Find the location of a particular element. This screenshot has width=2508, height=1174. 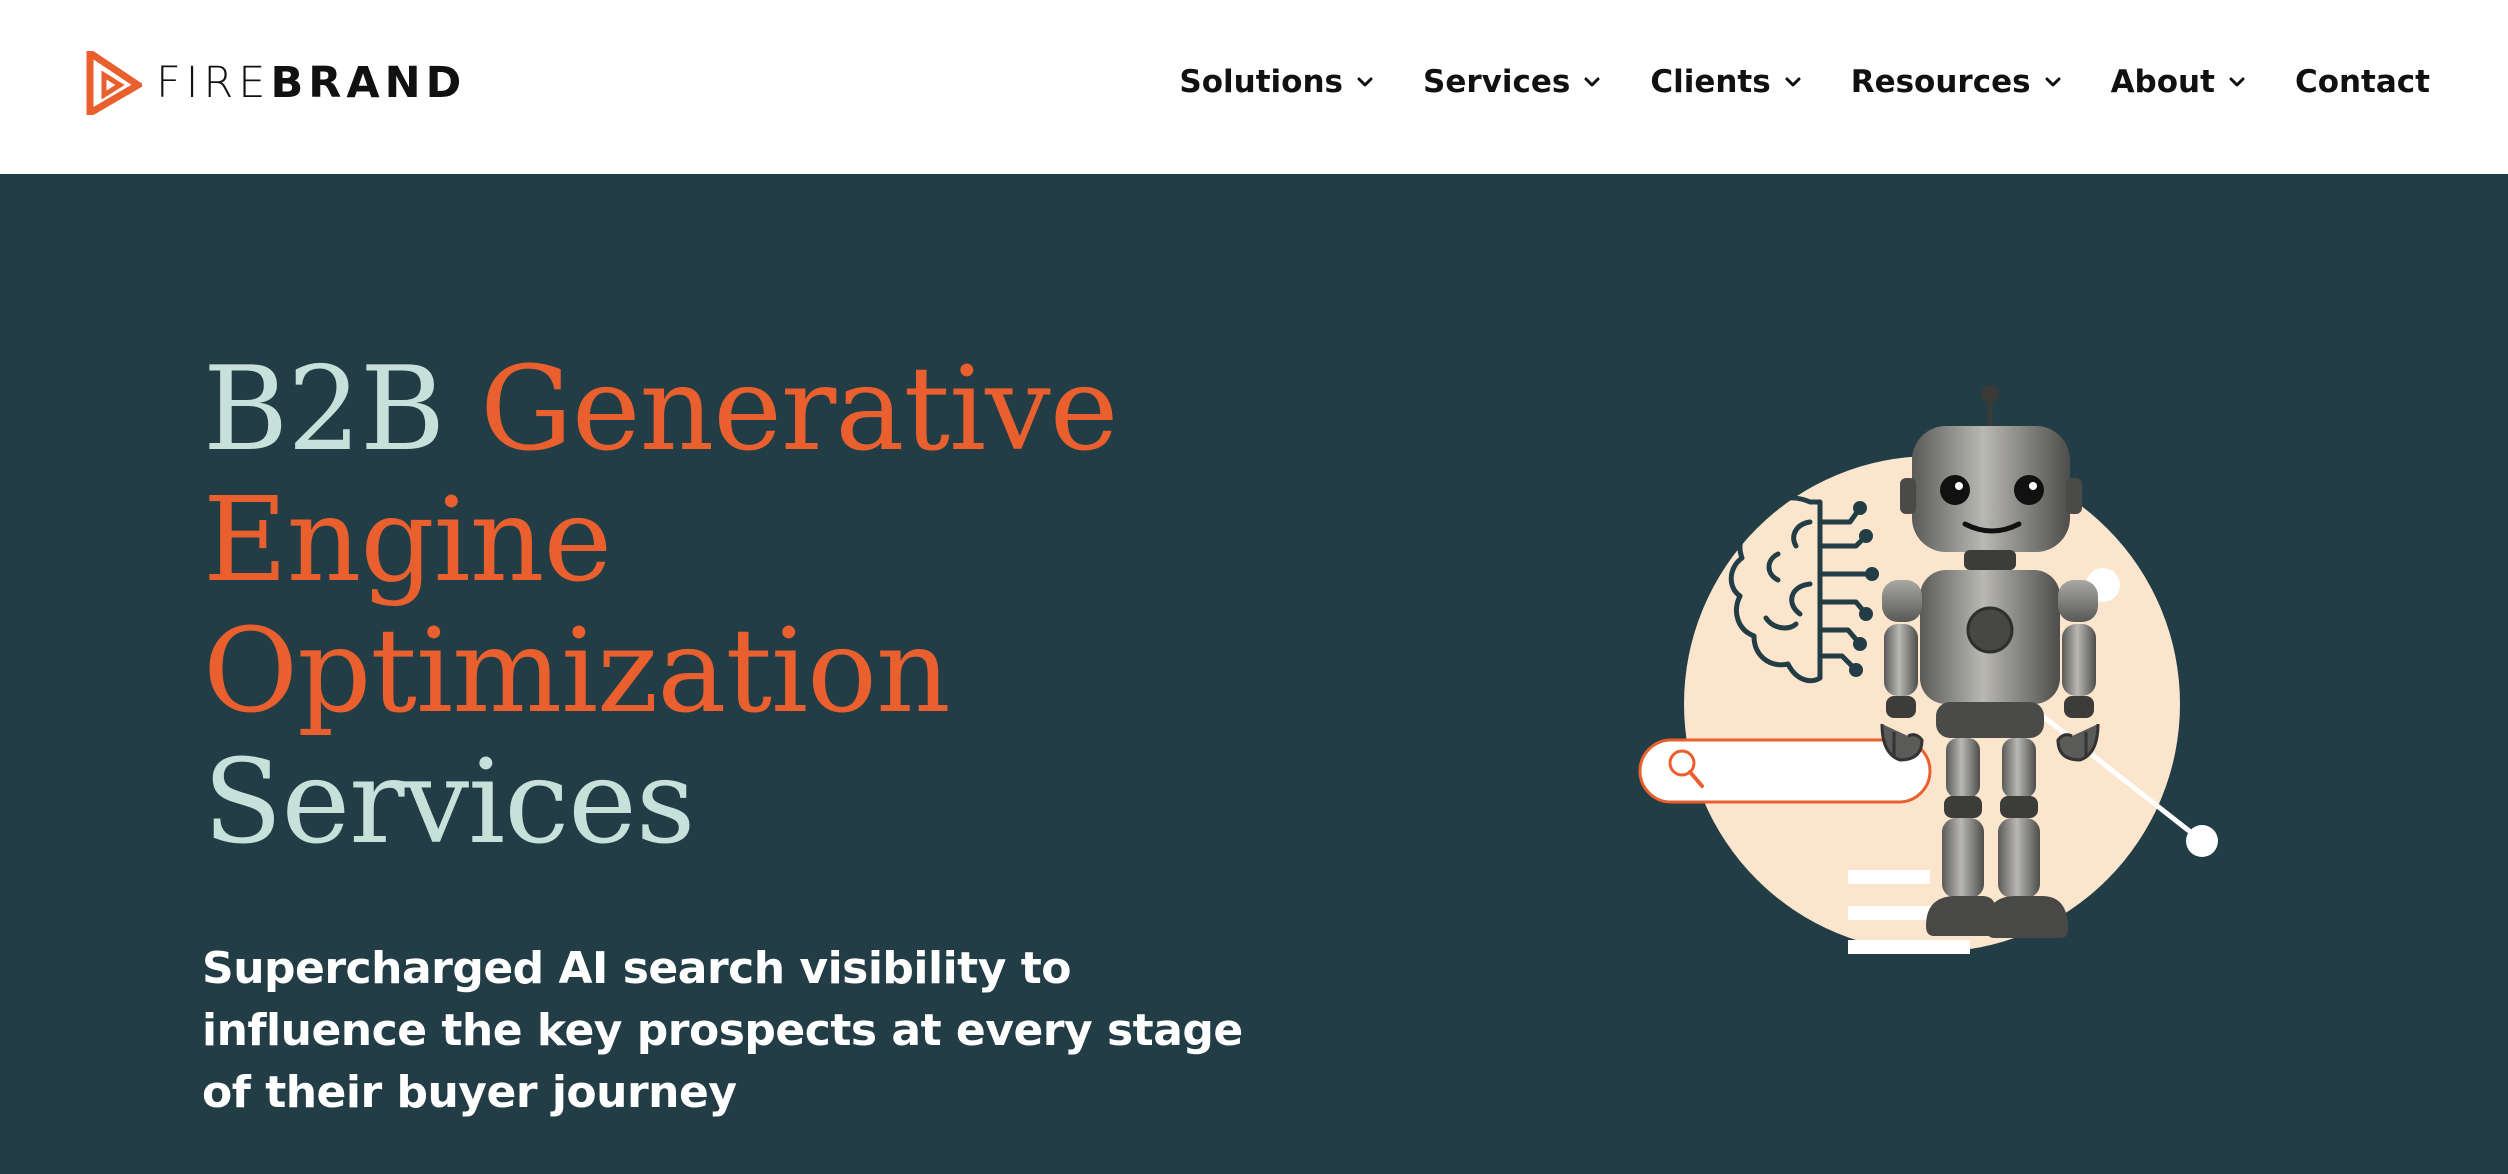

headline-optimization: Optimization is located at coordinates (577, 671).